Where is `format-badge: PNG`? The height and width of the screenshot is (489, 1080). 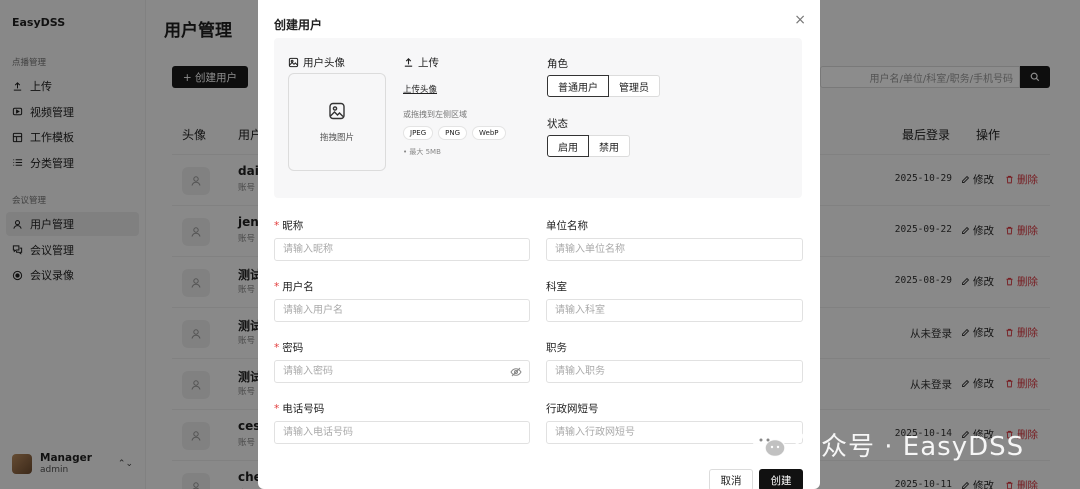 format-badge: PNG is located at coordinates (453, 133).